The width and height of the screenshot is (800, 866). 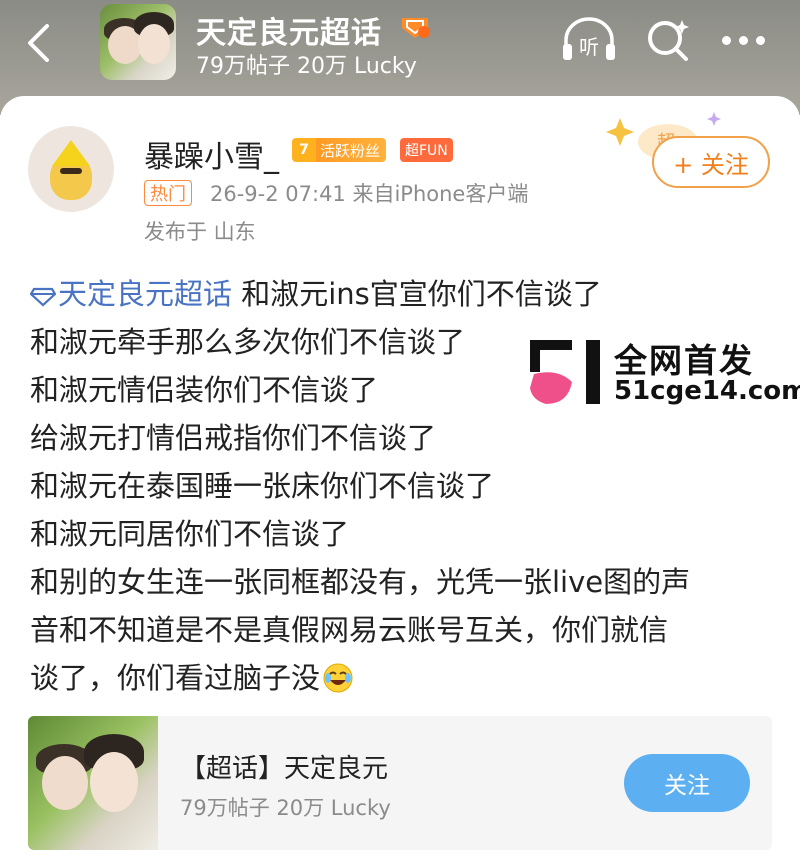 What do you see at coordinates (93, 783) in the screenshot?
I see `supertopic-thumbnail` at bounding box center [93, 783].